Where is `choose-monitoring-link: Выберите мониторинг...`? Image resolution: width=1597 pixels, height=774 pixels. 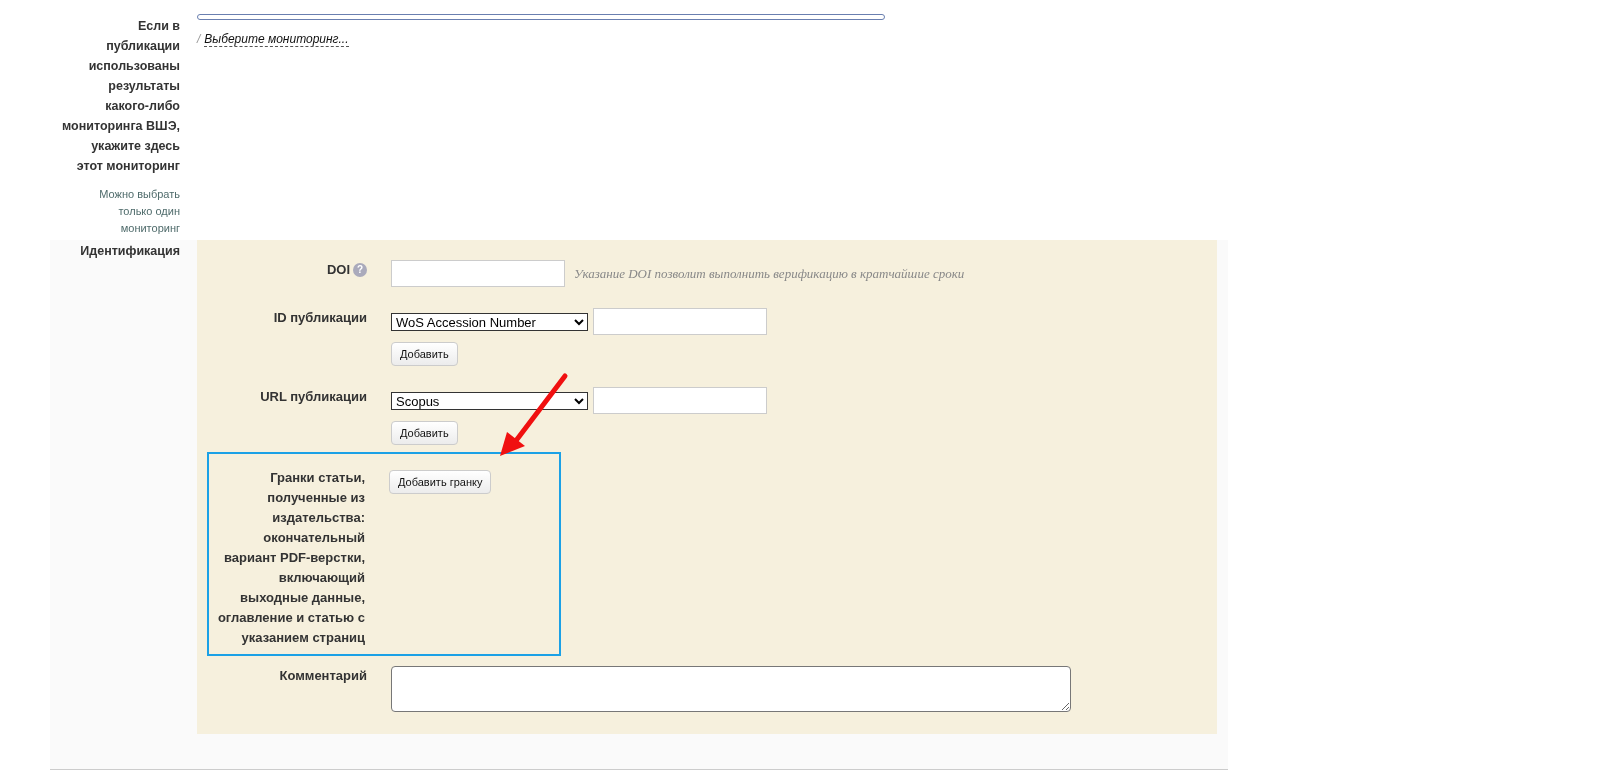
choose-monitoring-link: Выберите мониторинг... is located at coordinates (276, 39).